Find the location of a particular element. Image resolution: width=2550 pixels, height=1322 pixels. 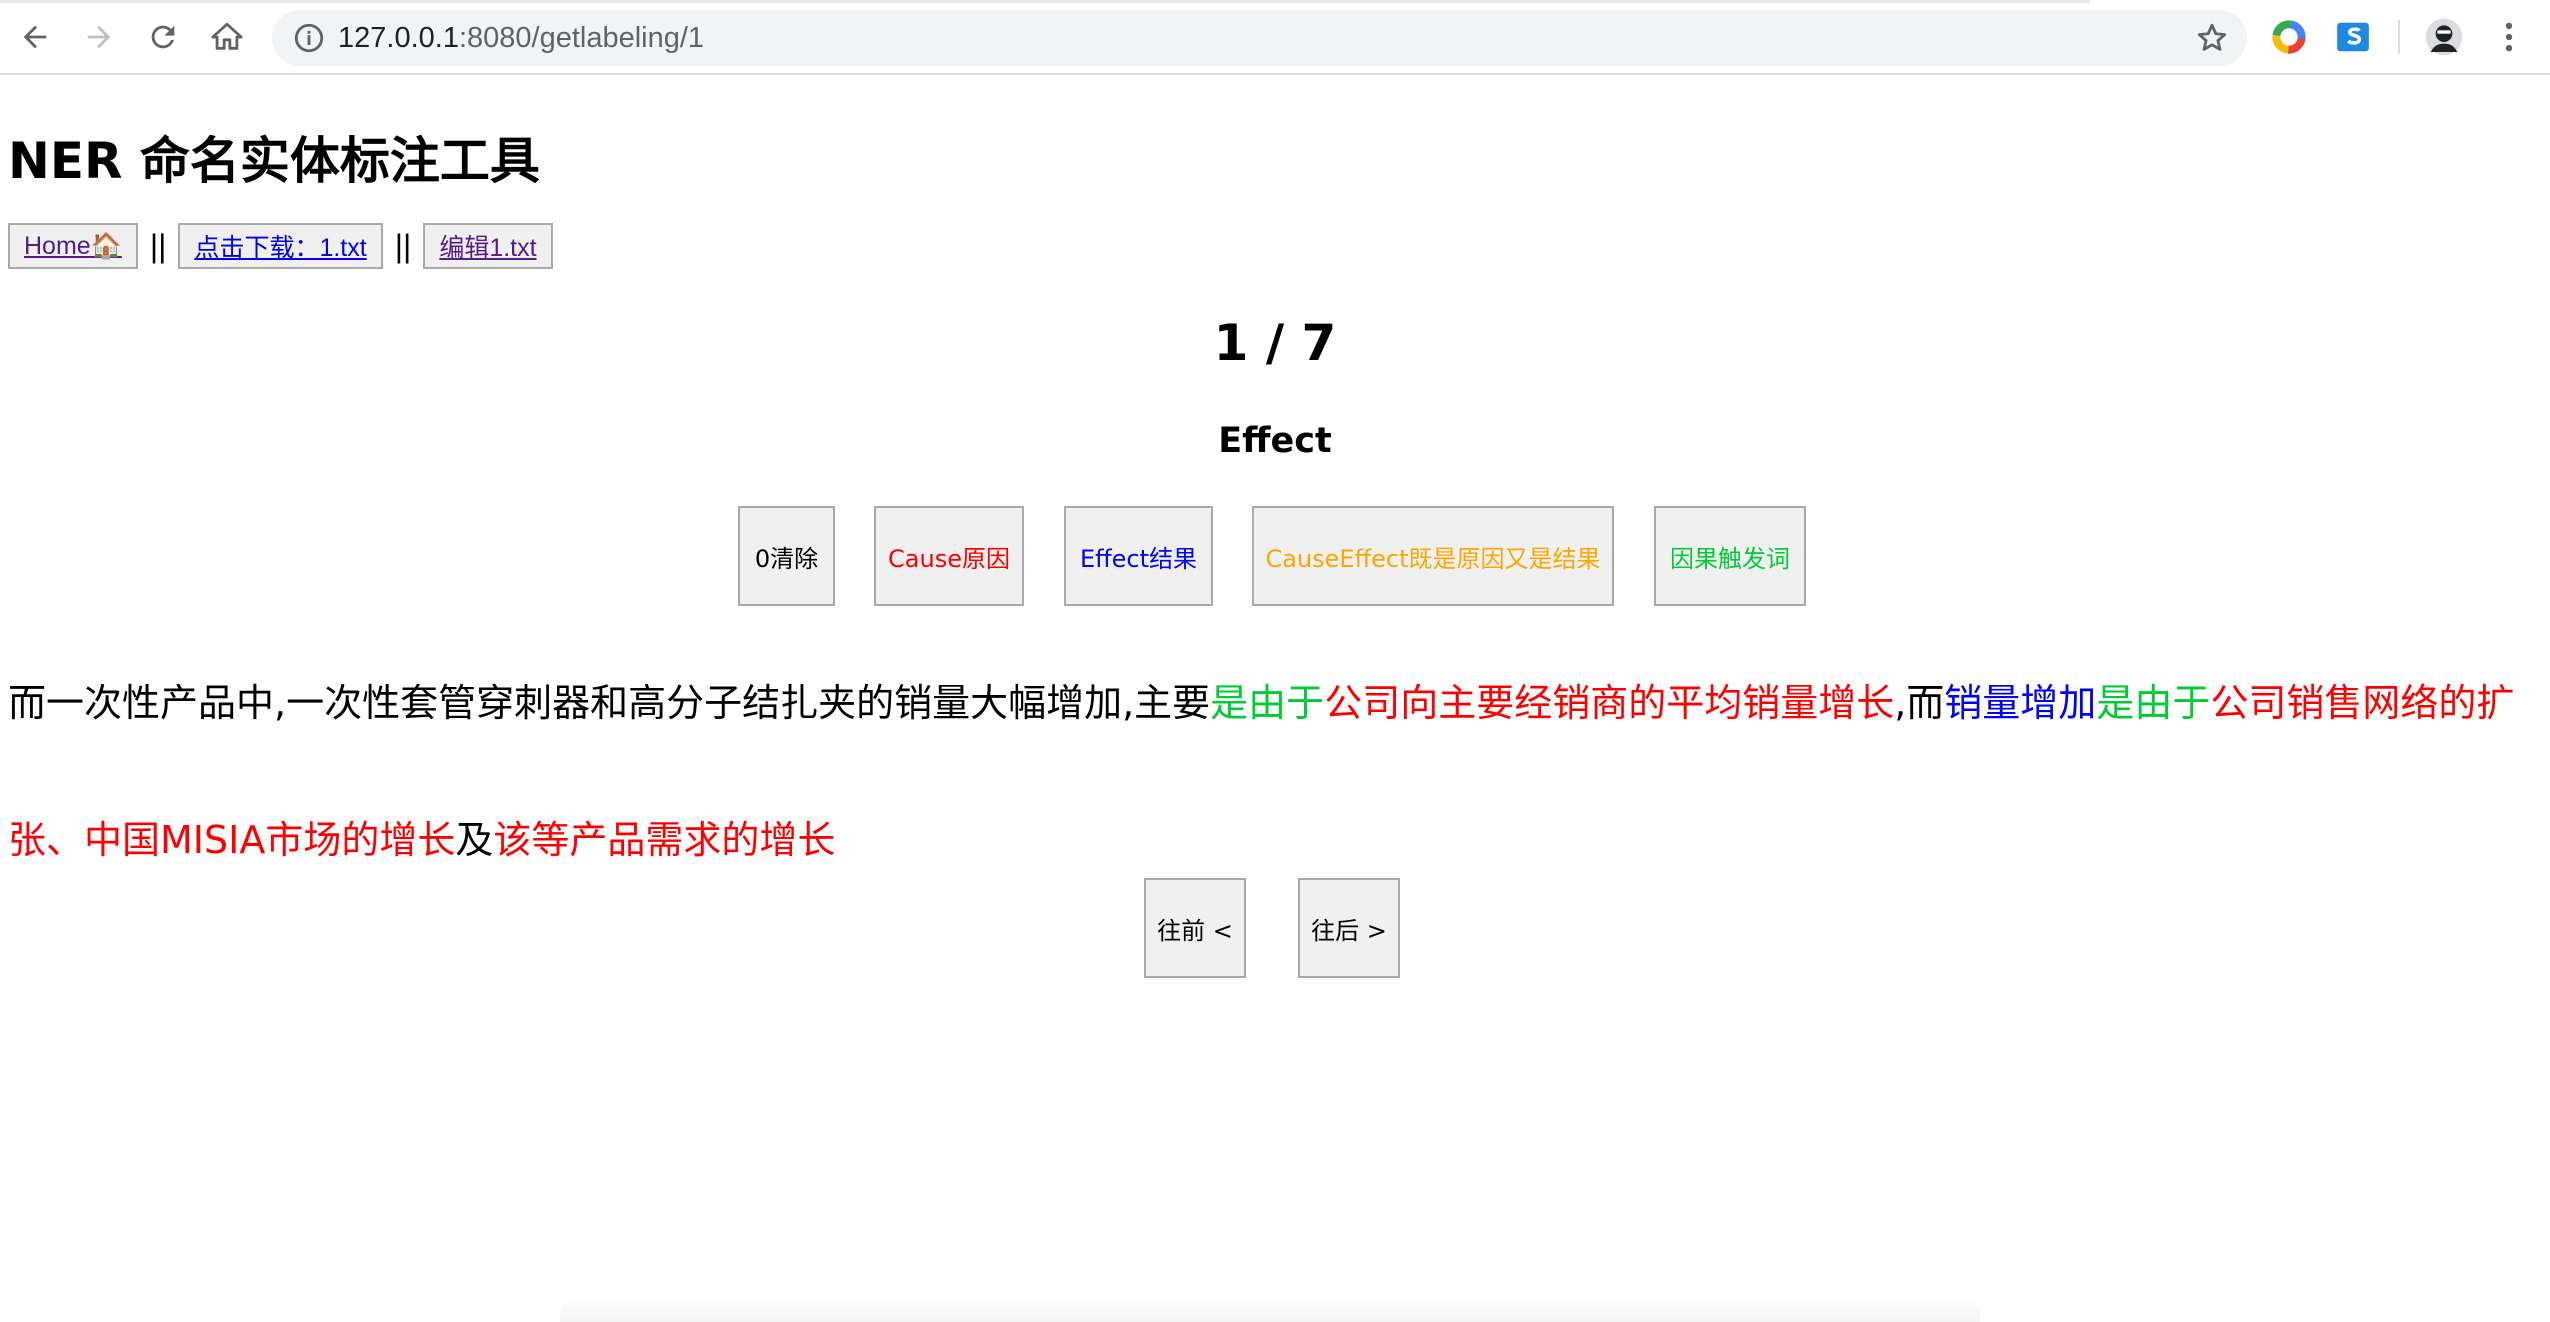

profile-avatar-icon is located at coordinates (2444, 37).